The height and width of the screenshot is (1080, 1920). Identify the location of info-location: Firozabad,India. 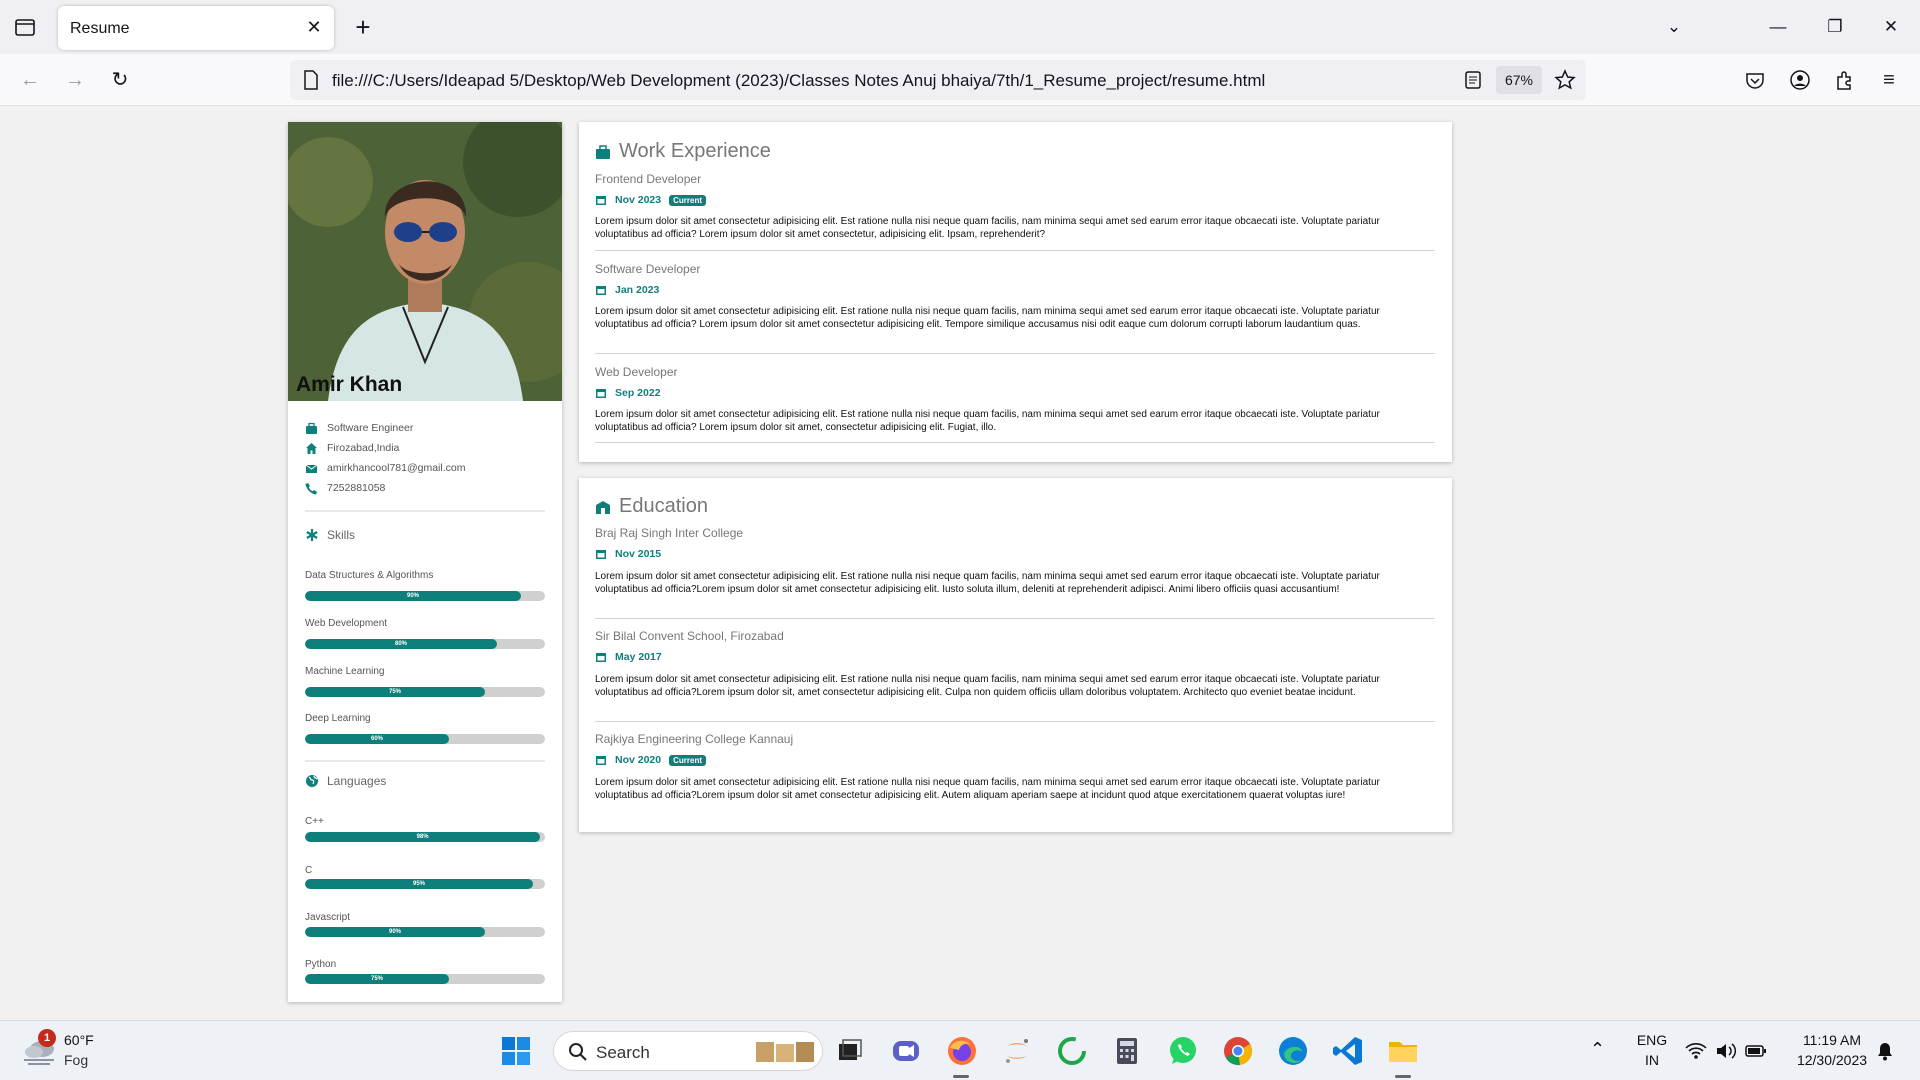
(352, 448).